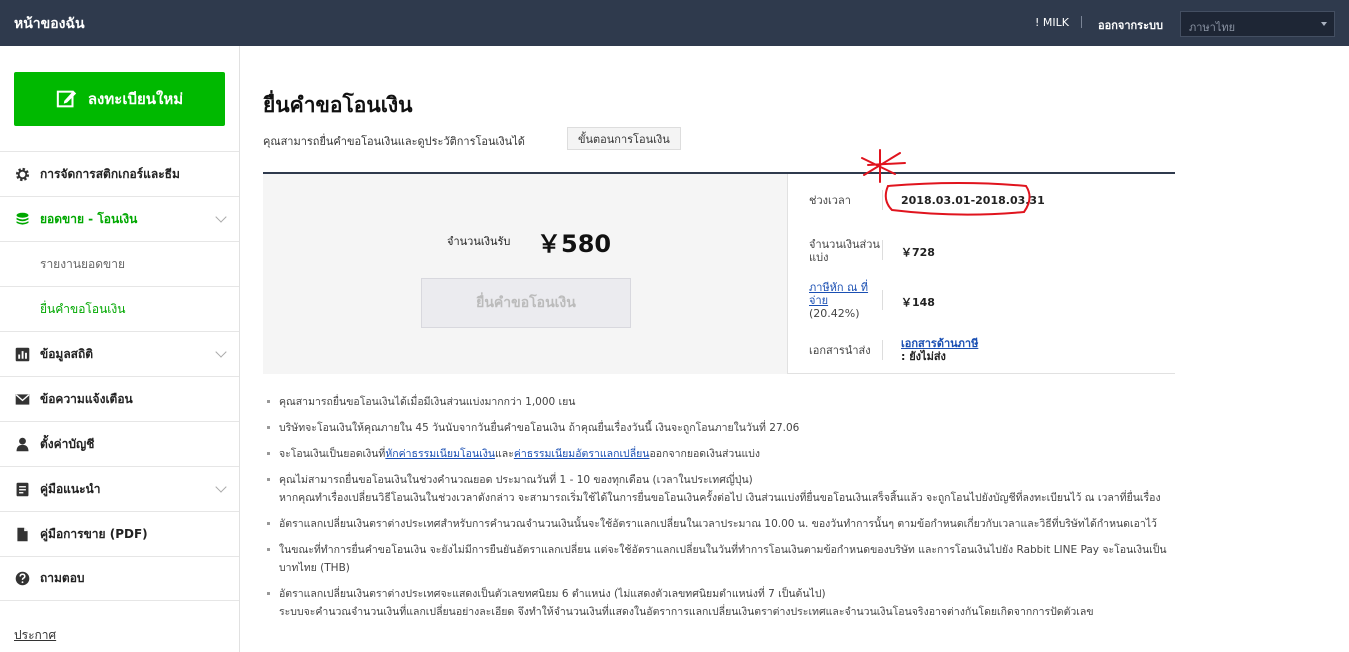 The image size is (1349, 652). What do you see at coordinates (705, 454) in the screenshot?
I see `note-text: ออกจากยอดเงินส่วนแบ่ง` at bounding box center [705, 454].